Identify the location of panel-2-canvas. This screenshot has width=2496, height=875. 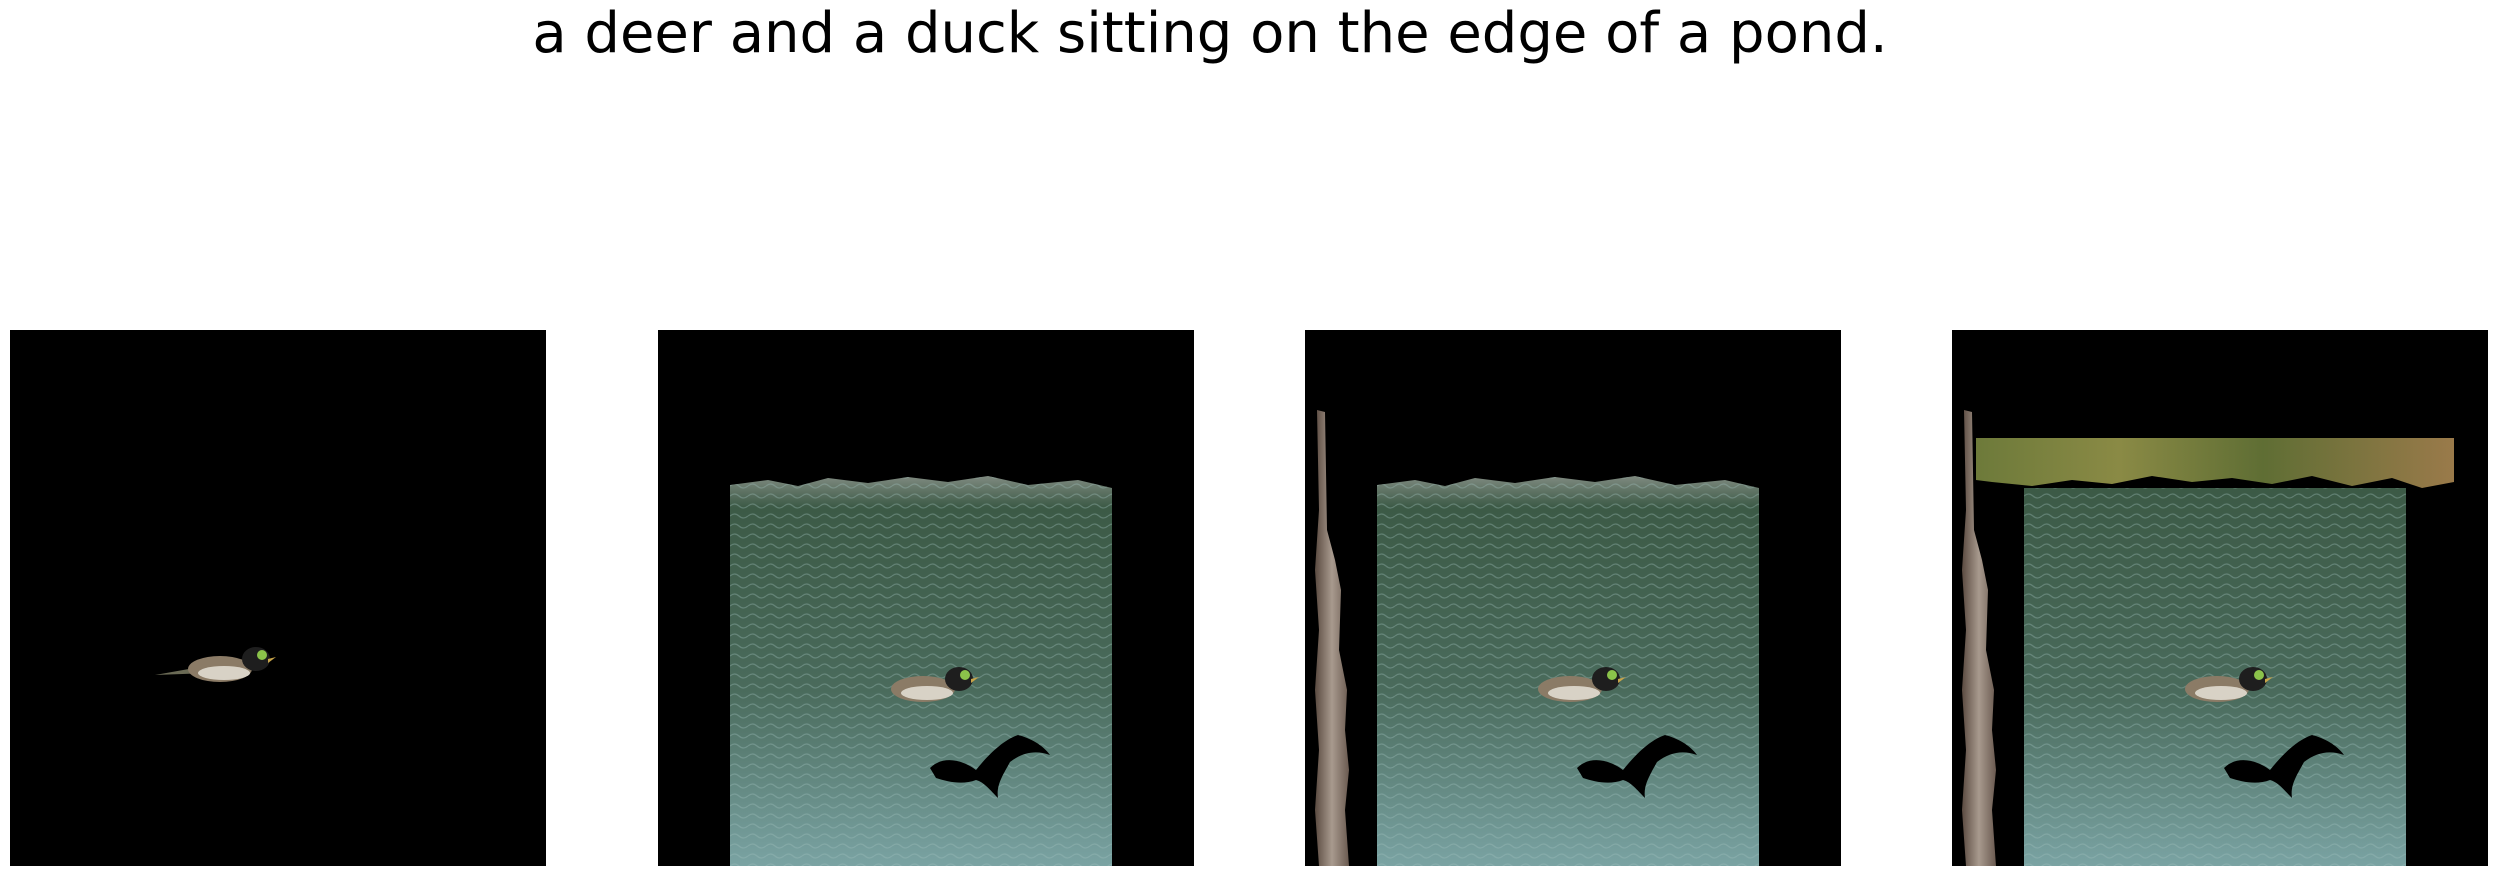
(926, 598).